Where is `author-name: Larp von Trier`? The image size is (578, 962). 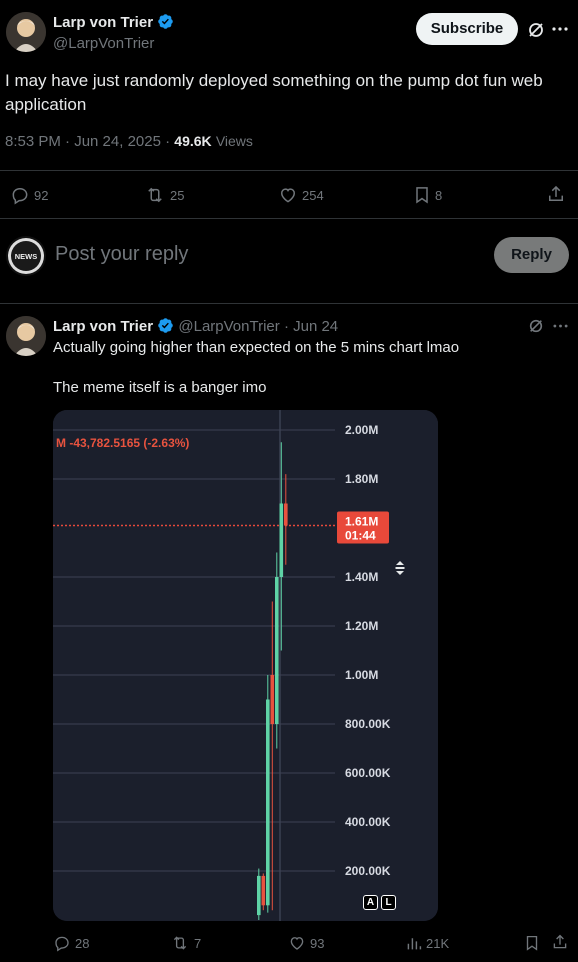
author-name: Larp von Trier is located at coordinates (103, 22).